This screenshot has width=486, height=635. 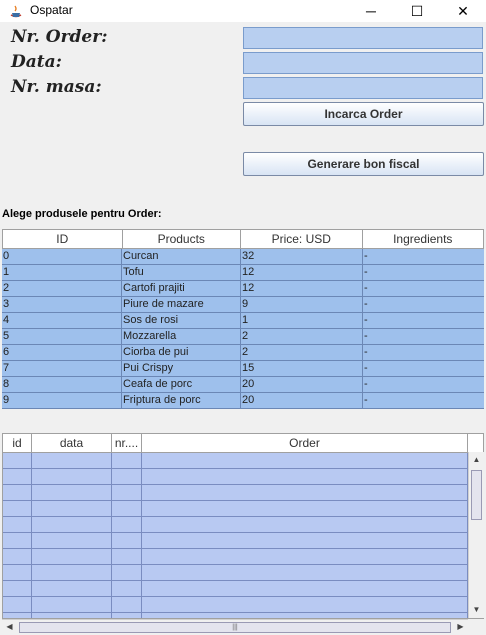 I want to click on scroll-up-icon: ▲, so click(x=476, y=460).